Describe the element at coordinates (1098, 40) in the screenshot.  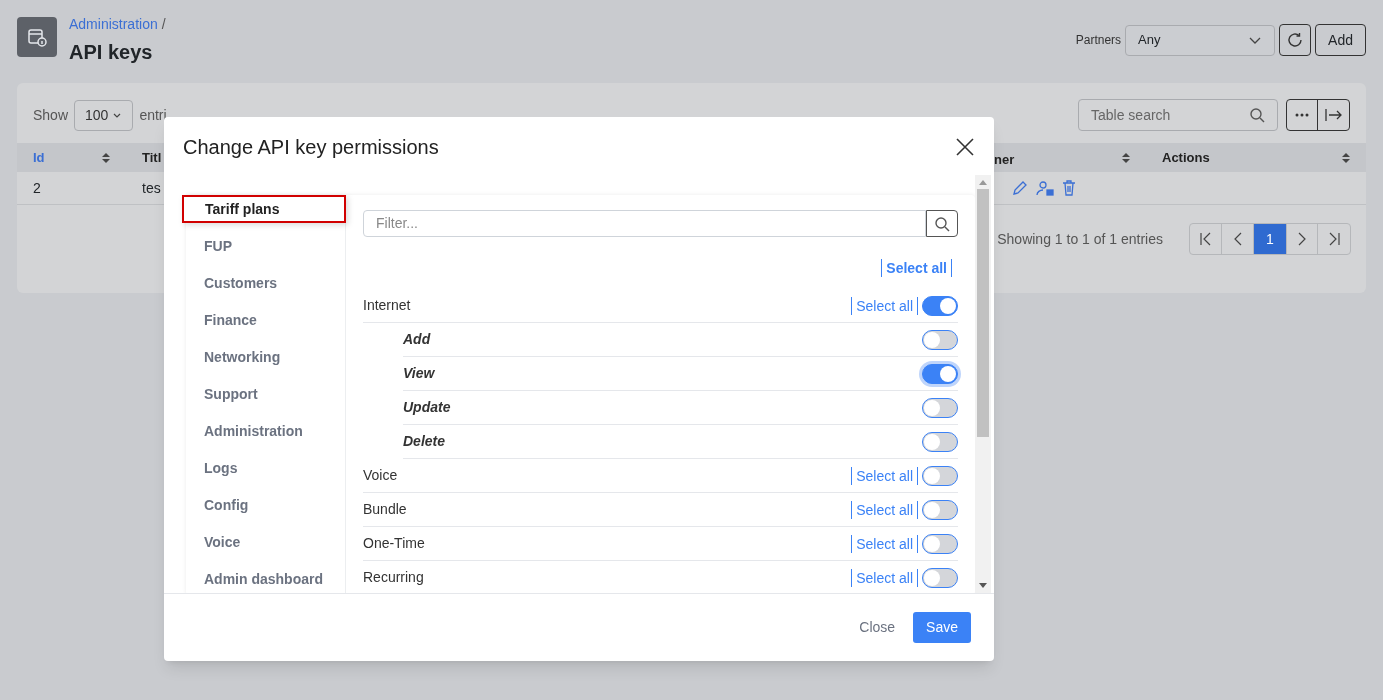
I see `partners-label: Partners` at that location.